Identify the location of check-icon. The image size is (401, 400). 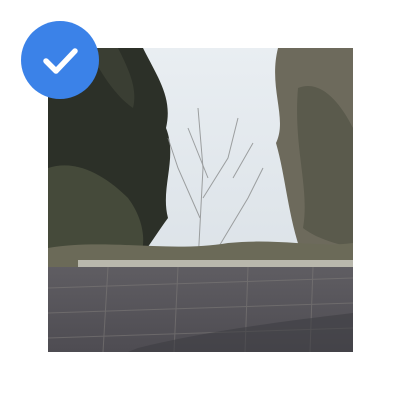
(60, 61).